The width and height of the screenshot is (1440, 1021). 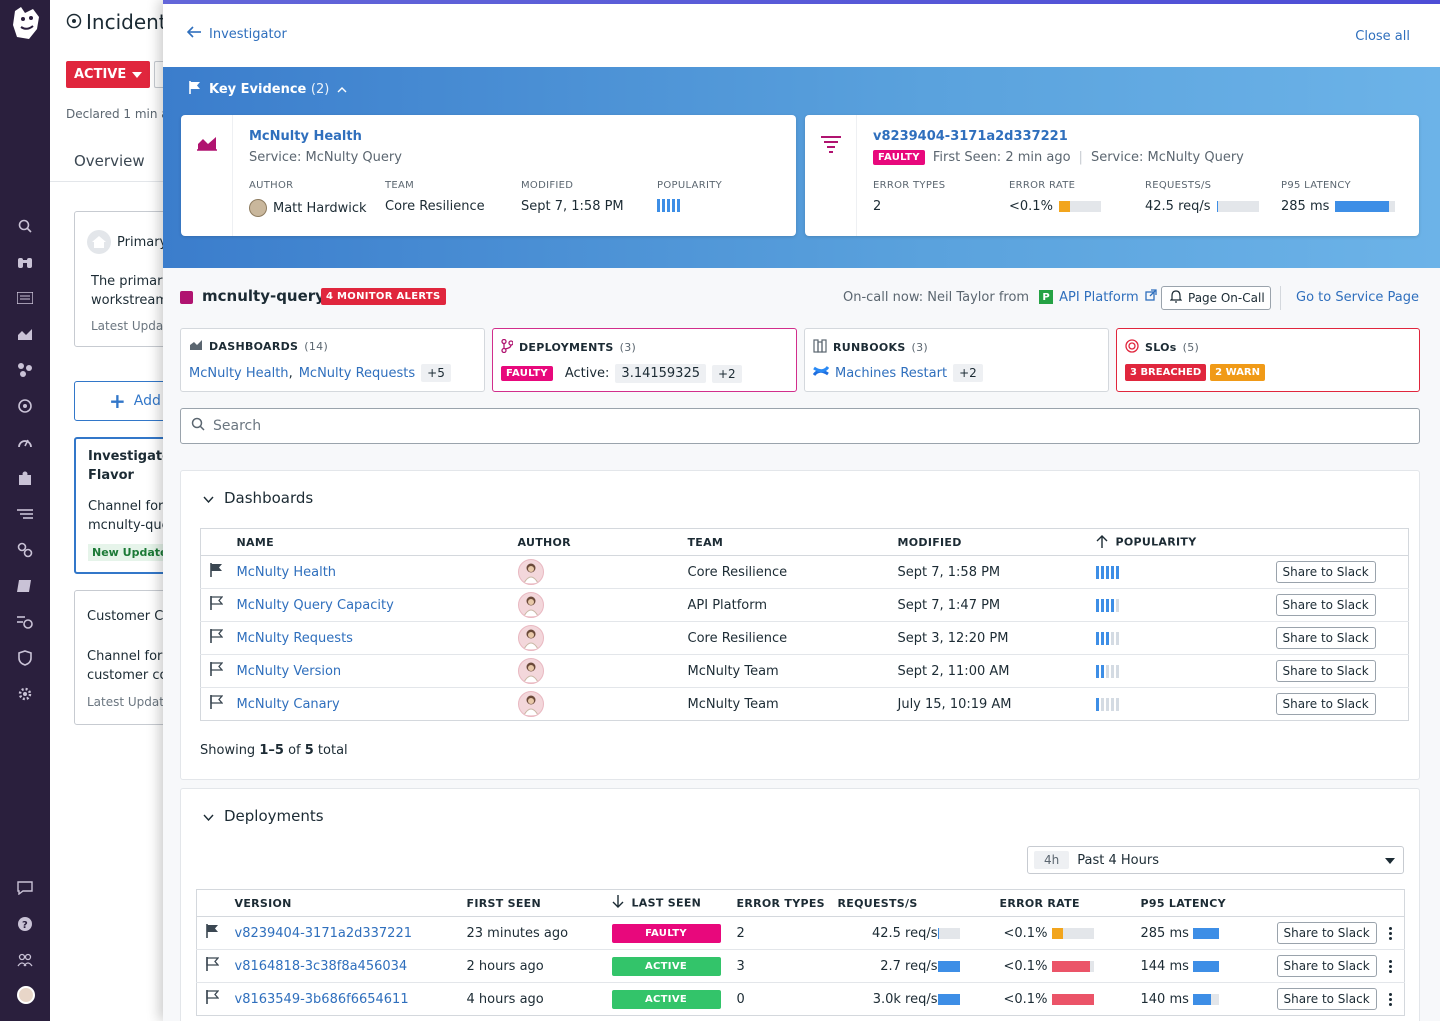 What do you see at coordinates (1166, 372) in the screenshot?
I see `breached-badge: 3 BREACHED` at bounding box center [1166, 372].